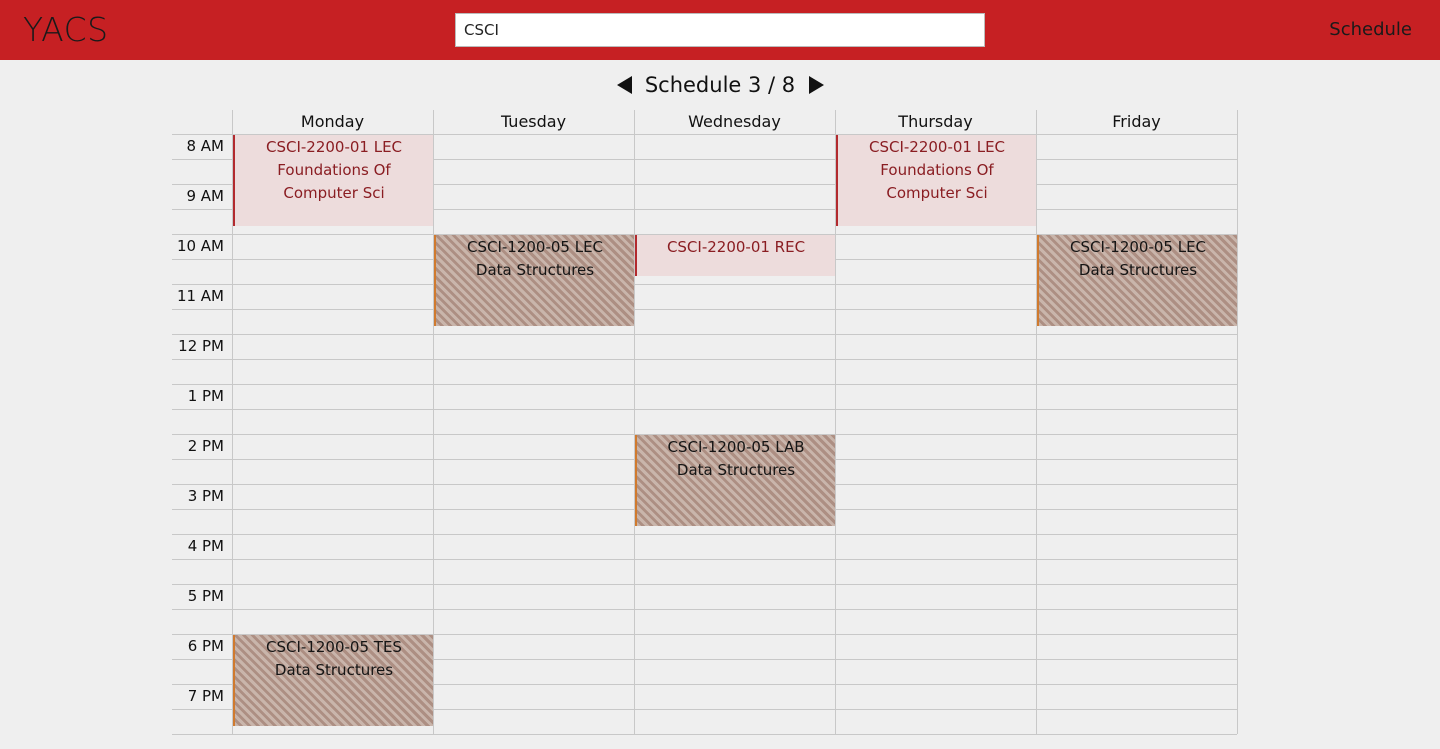 Image resolution: width=1440 pixels, height=749 pixels. Describe the element at coordinates (66, 30) in the screenshot. I see `app-logo: YACS` at that location.